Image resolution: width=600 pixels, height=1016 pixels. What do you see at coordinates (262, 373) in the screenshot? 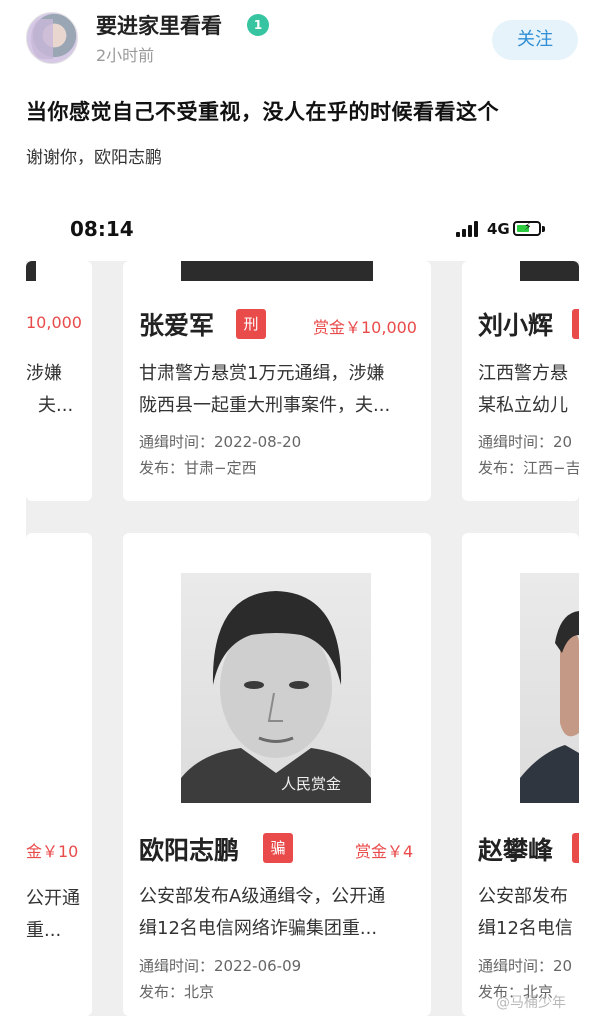
I see `case-description: 甘肃警方悬赏1万元通缉，涉嫌` at bounding box center [262, 373].